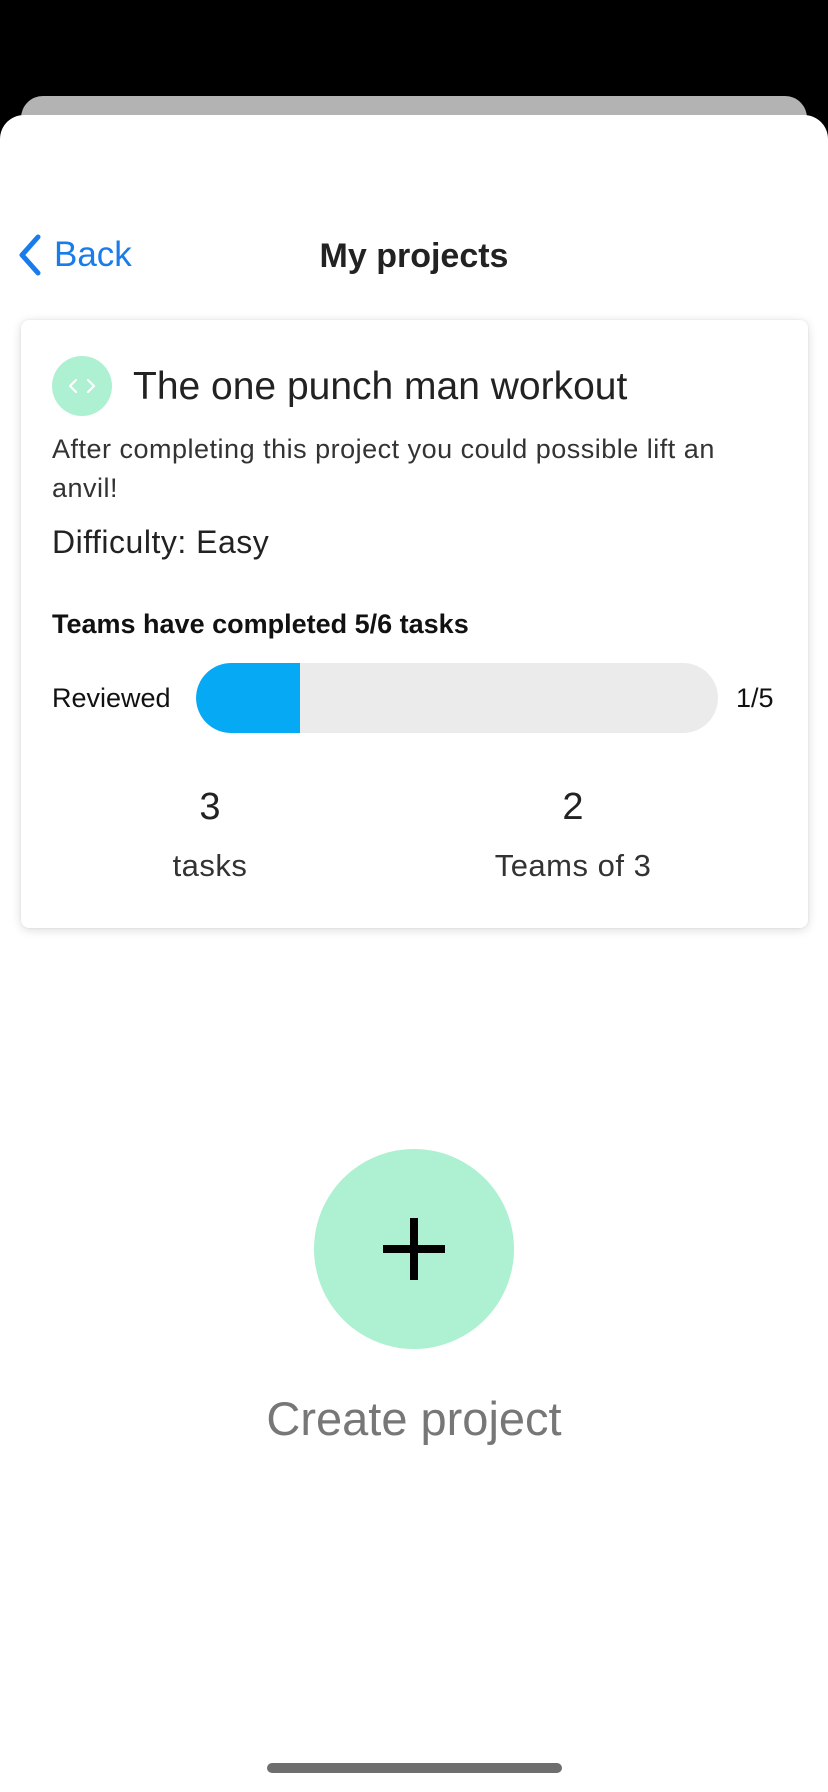 The width and height of the screenshot is (828, 1792). Describe the element at coordinates (210, 865) in the screenshot. I see `stat-tasks-label: tasks` at that location.